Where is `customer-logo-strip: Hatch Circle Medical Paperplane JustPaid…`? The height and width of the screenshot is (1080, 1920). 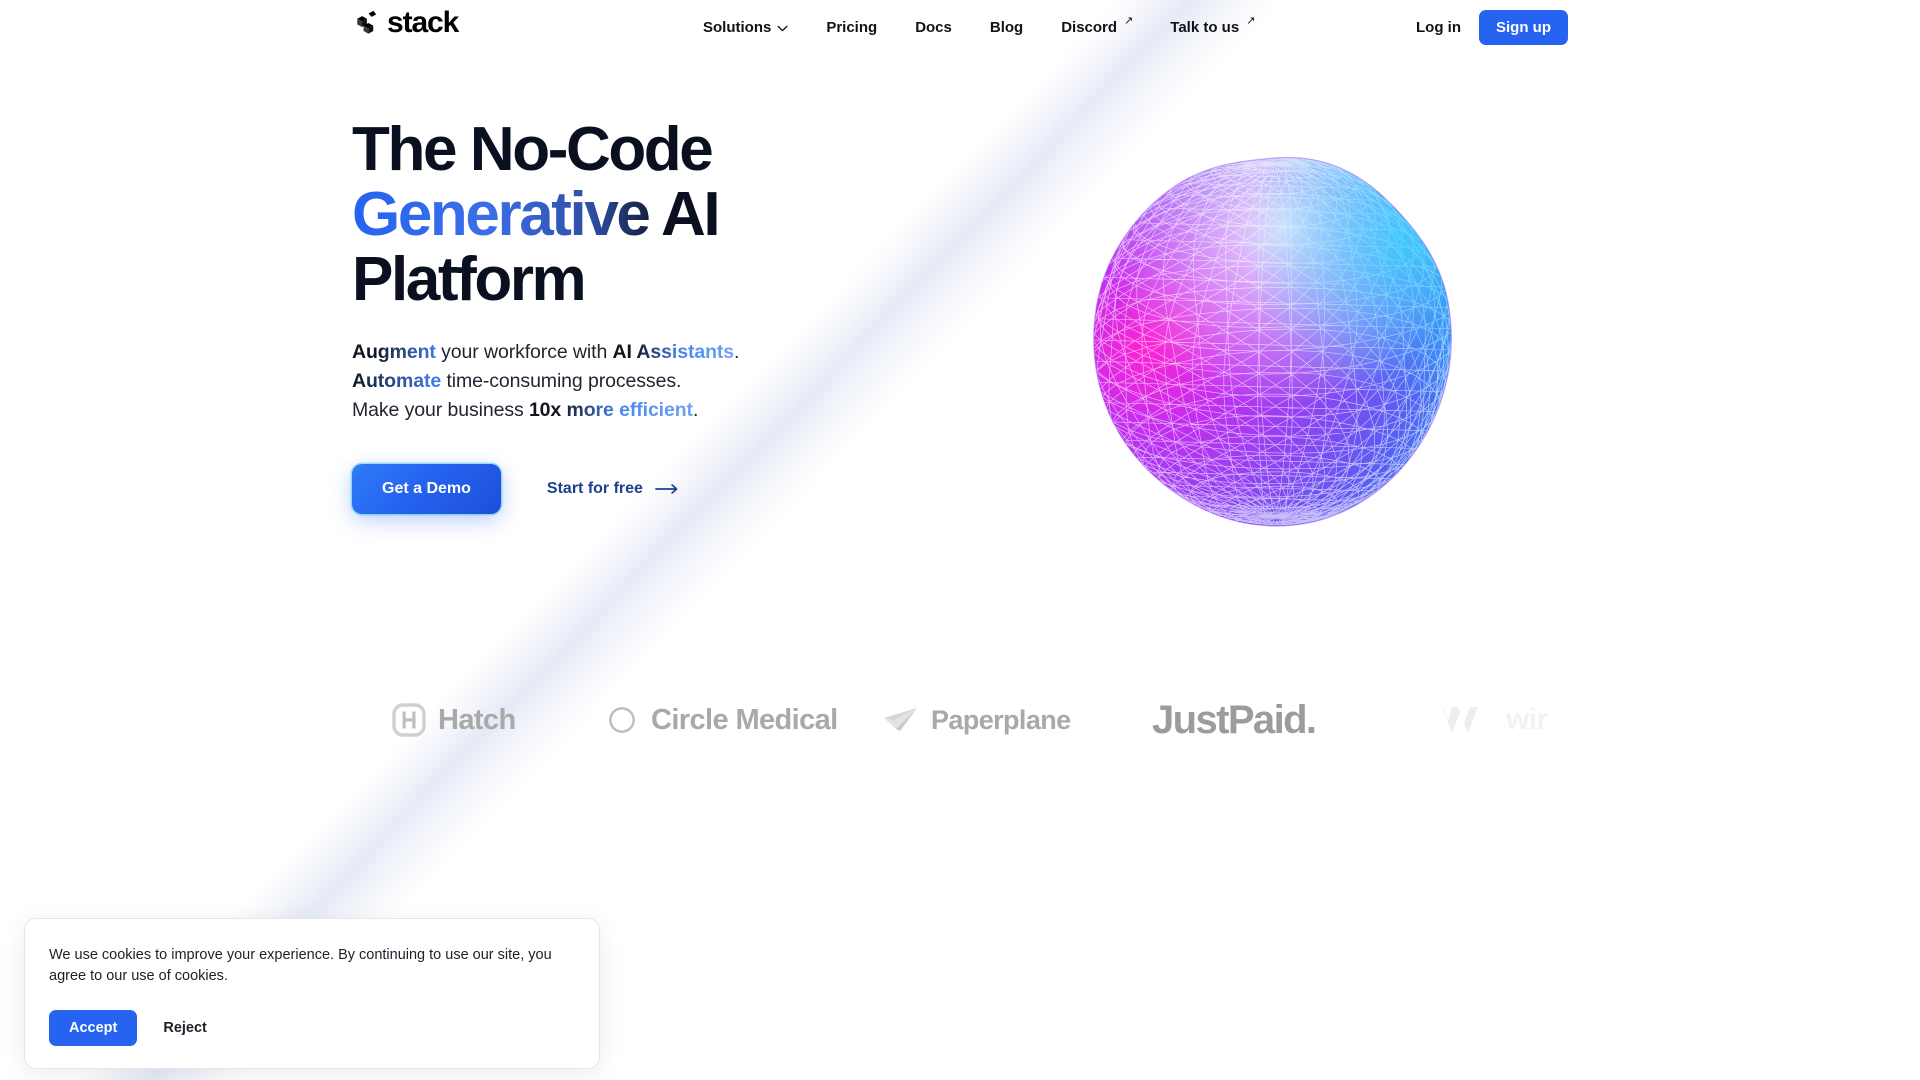
customer-logo-strip: Hatch Circle Medical Paperplane JustPaid… is located at coordinates (960, 720).